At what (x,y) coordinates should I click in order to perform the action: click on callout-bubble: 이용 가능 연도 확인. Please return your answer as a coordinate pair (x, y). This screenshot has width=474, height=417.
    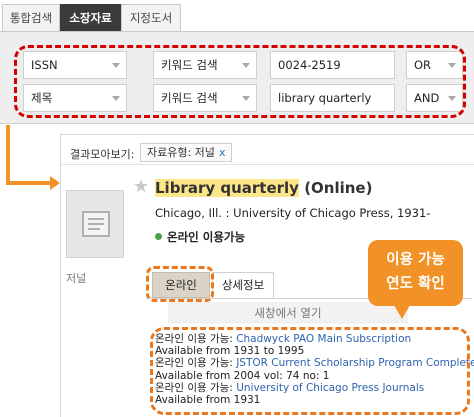
    Looking at the image, I should click on (415, 273).